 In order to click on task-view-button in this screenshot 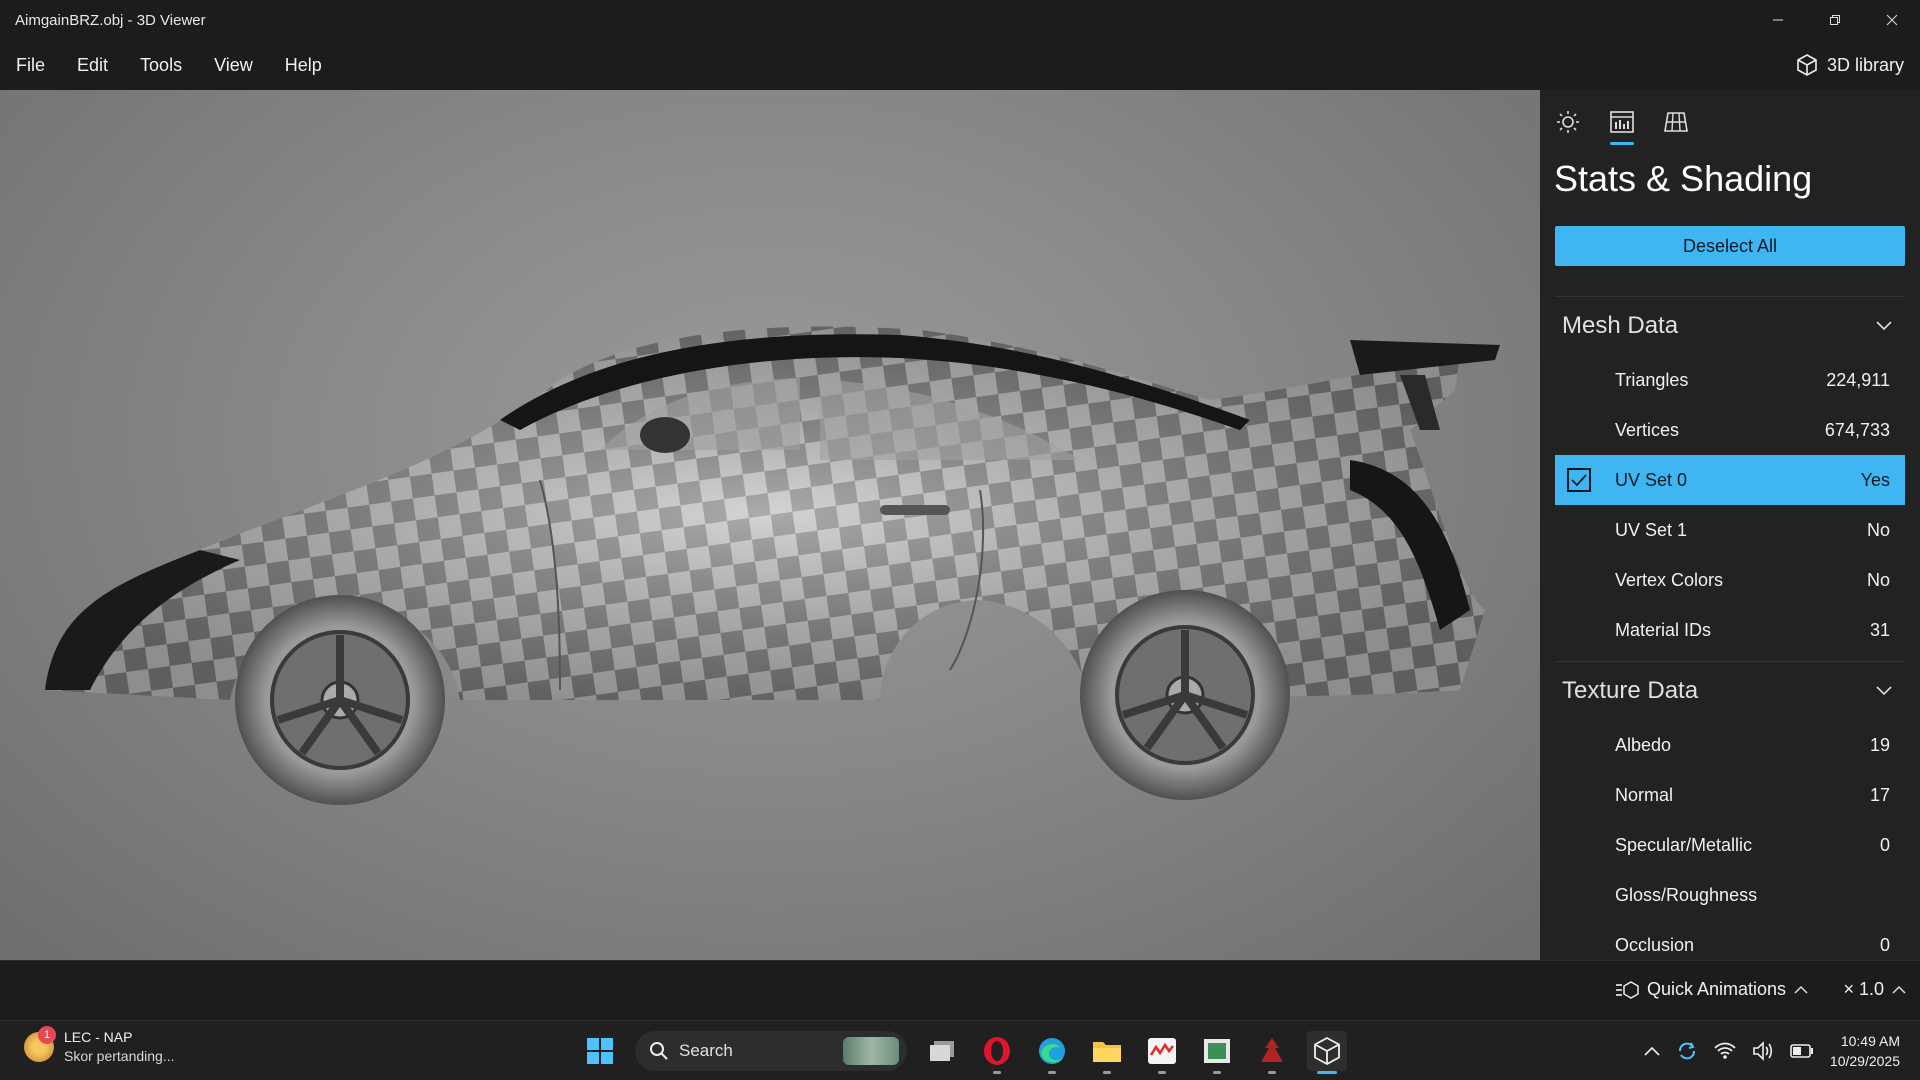, I will do `click(942, 1051)`.